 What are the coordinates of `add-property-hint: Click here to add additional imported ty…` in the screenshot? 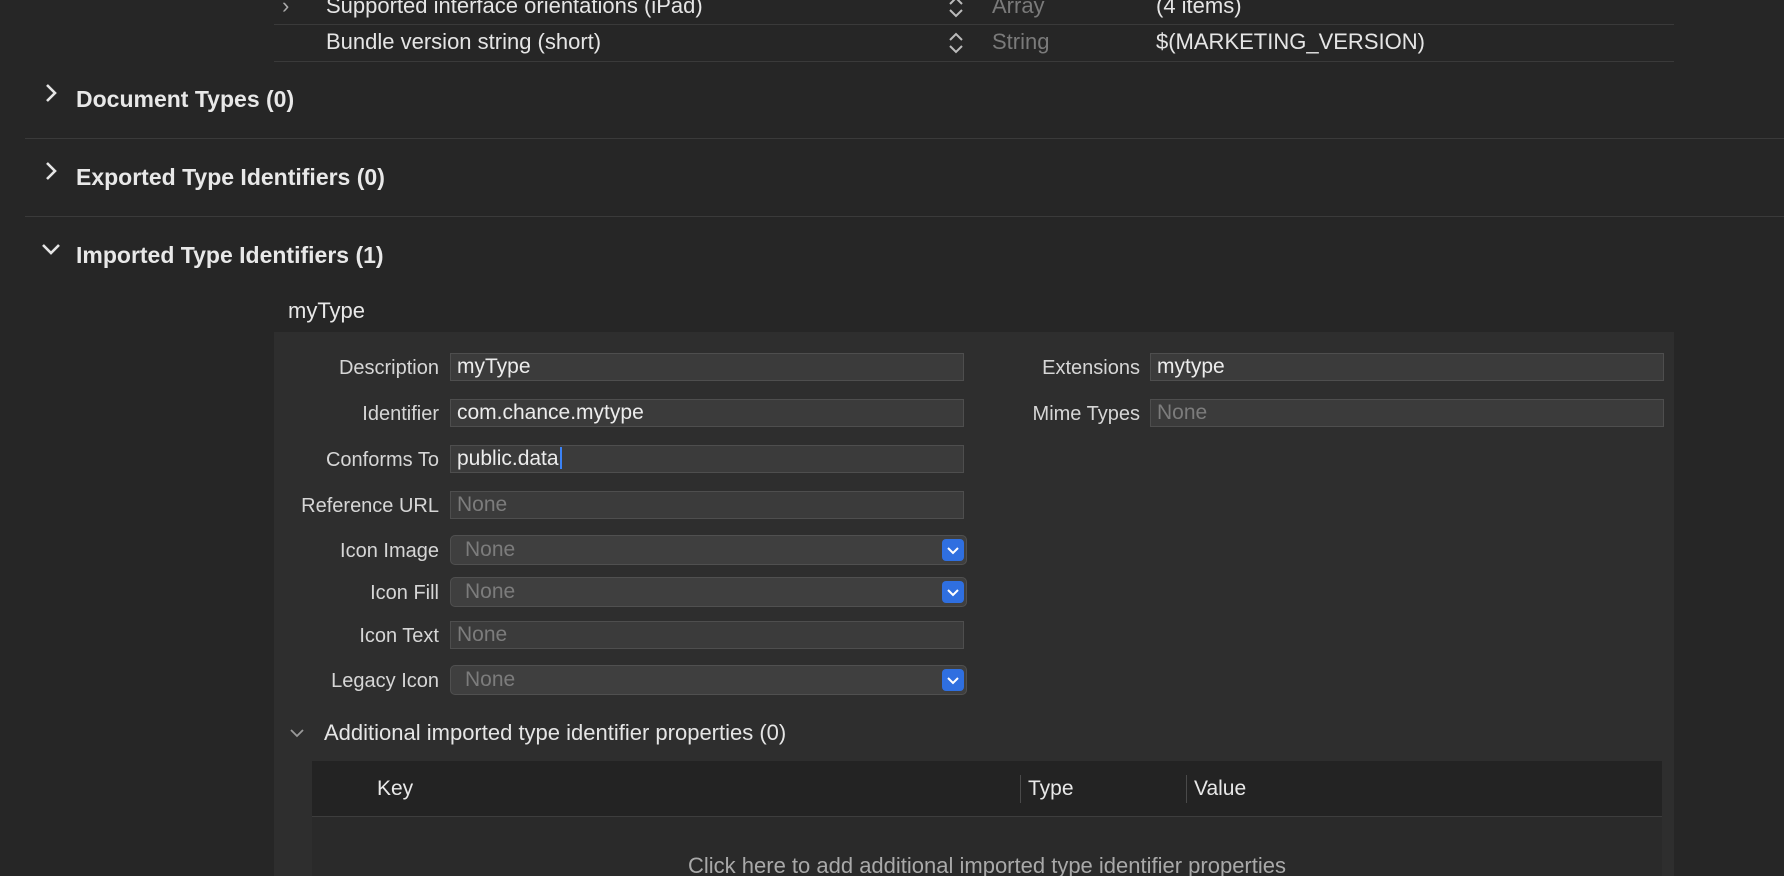 It's located at (987, 864).